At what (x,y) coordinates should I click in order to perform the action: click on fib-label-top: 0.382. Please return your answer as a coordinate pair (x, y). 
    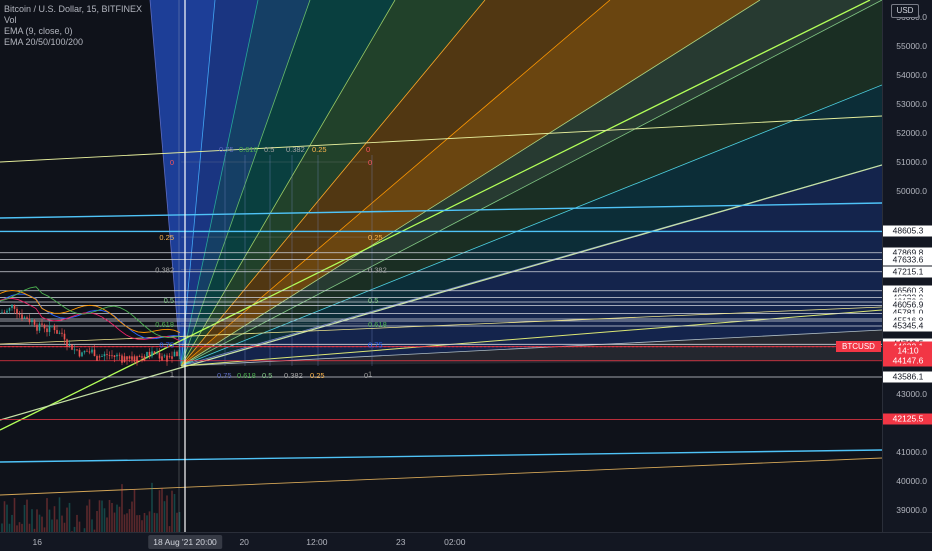
    Looking at the image, I should click on (295, 149).